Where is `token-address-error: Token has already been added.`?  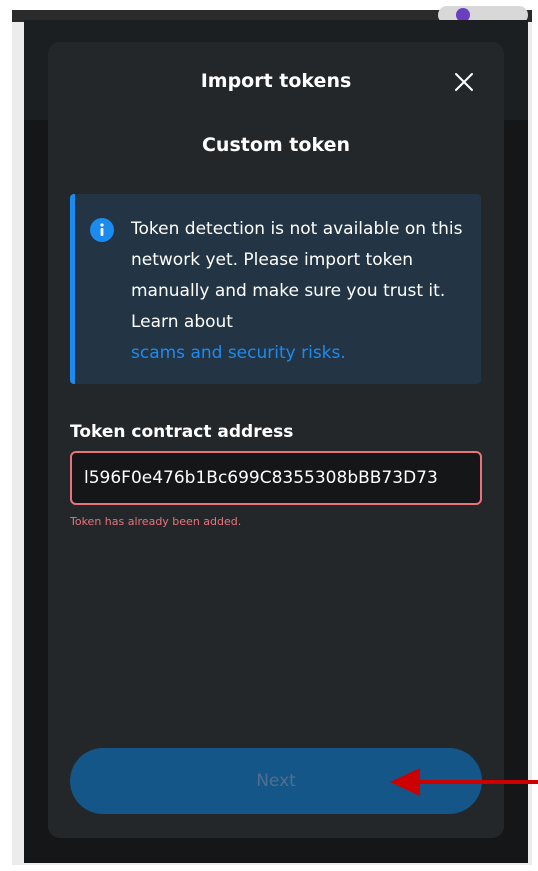
token-address-error: Token has already been added. is located at coordinates (156, 521).